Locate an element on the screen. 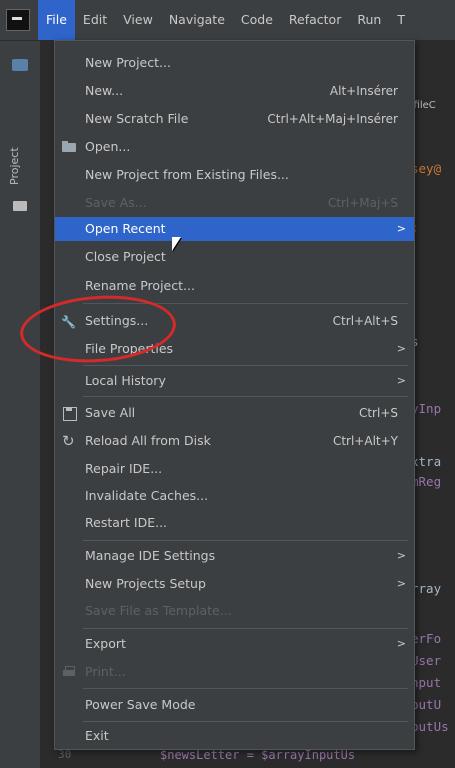 This screenshot has height=768, width=455. menu-tools: T is located at coordinates (401, 20).